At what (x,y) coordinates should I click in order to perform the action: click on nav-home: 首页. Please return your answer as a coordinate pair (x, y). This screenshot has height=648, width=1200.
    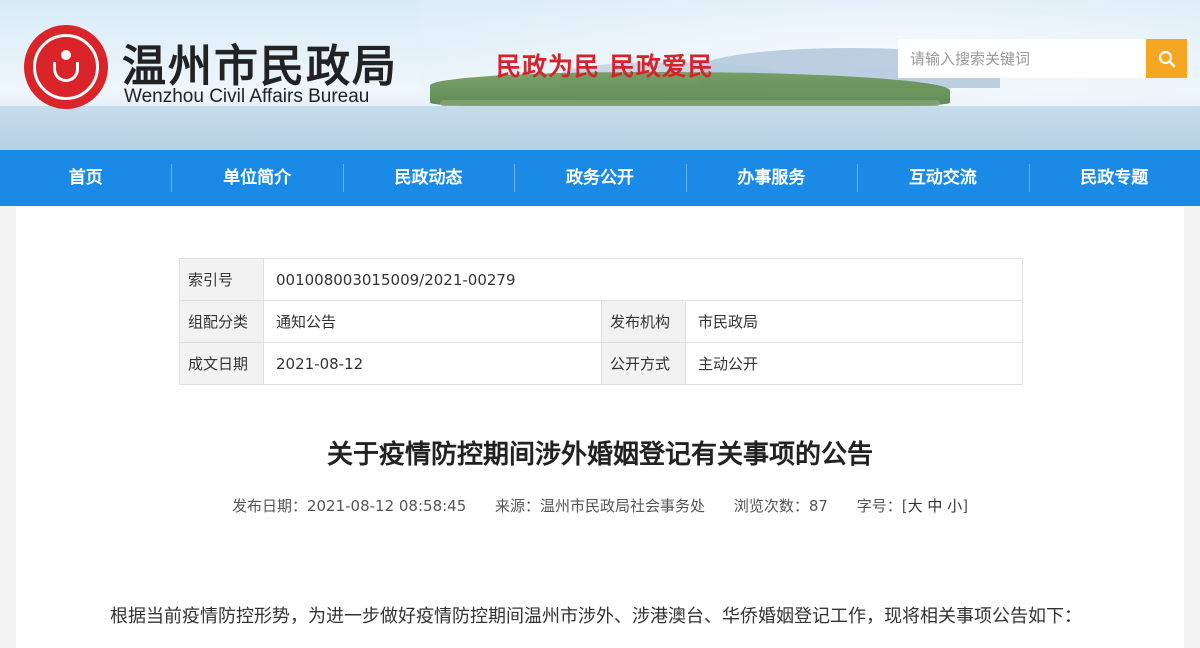
    Looking at the image, I should click on (85, 178).